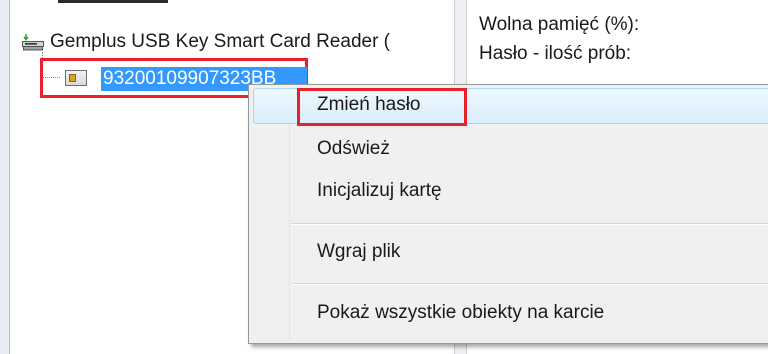  I want to click on menu-item-show-all-objects: Pokaż wszystkie obiekty na karcie, so click(508, 314).